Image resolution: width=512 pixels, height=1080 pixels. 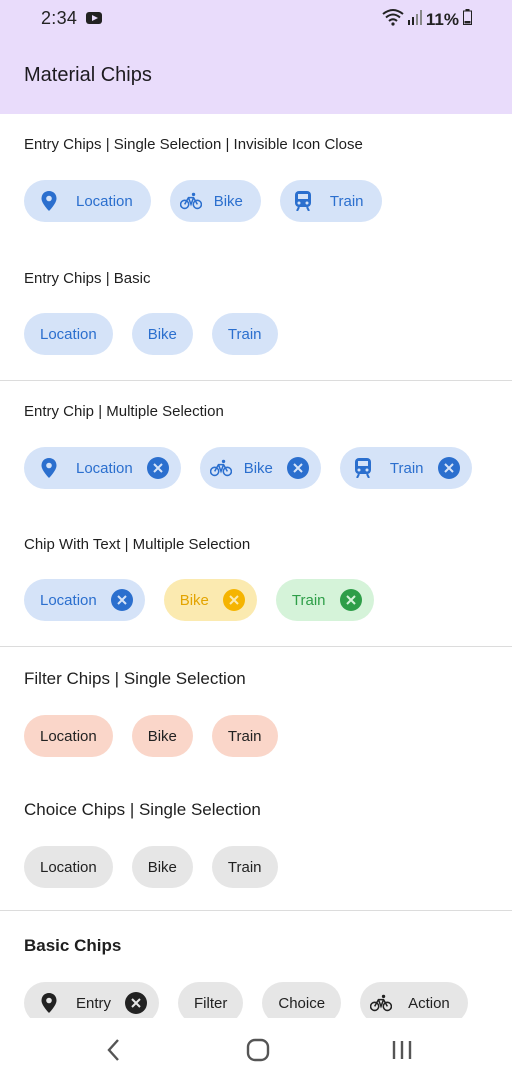 I want to click on signal-icon, so click(x=414, y=19).